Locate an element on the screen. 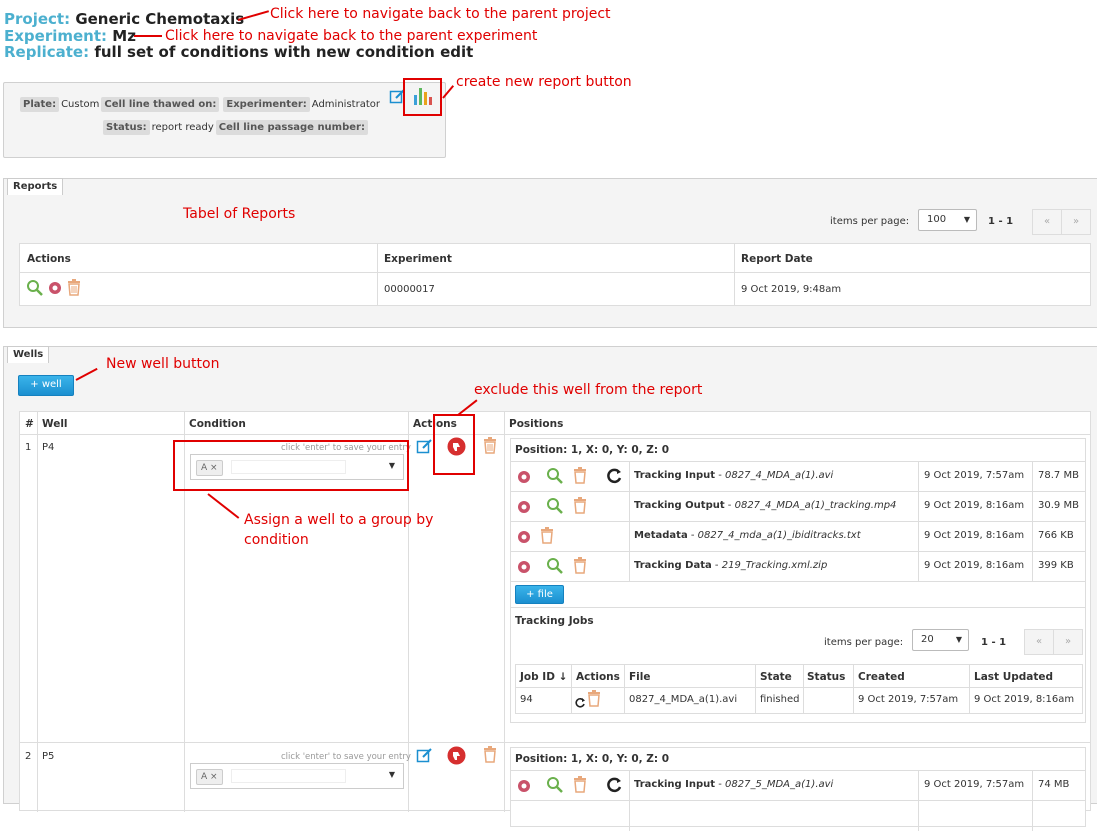 This screenshot has width=1097, height=831. project-breadcrumb: Project: Generic Chemotaxis is located at coordinates (124, 19).